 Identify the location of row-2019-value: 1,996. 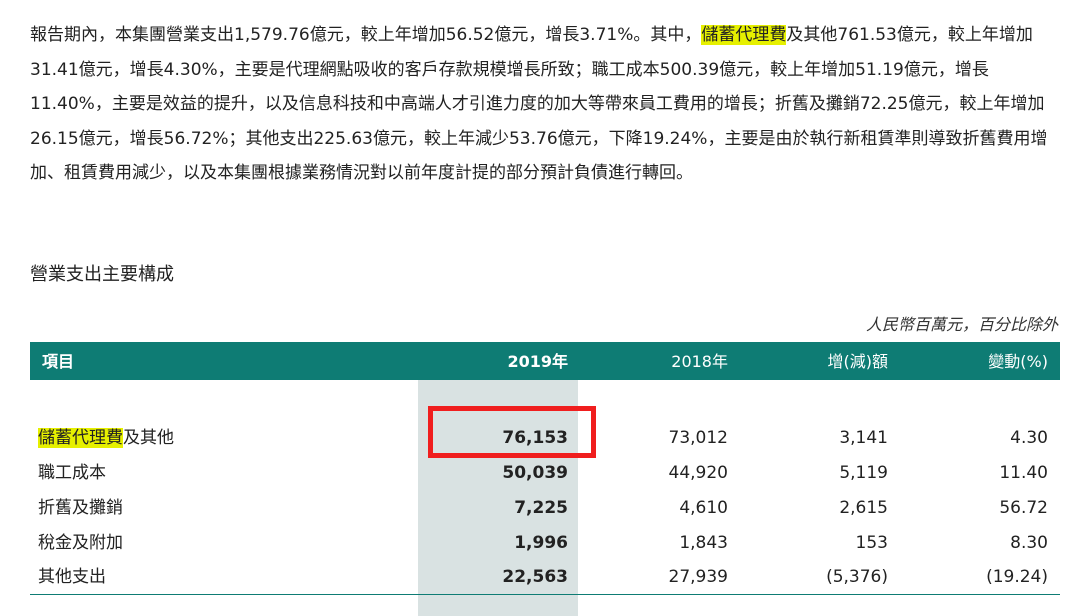
(541, 543).